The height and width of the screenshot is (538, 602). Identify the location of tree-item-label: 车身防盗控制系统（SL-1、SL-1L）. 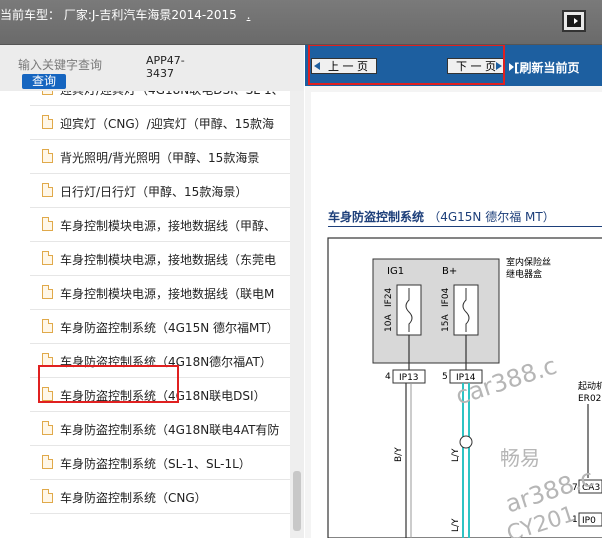
(155, 464).